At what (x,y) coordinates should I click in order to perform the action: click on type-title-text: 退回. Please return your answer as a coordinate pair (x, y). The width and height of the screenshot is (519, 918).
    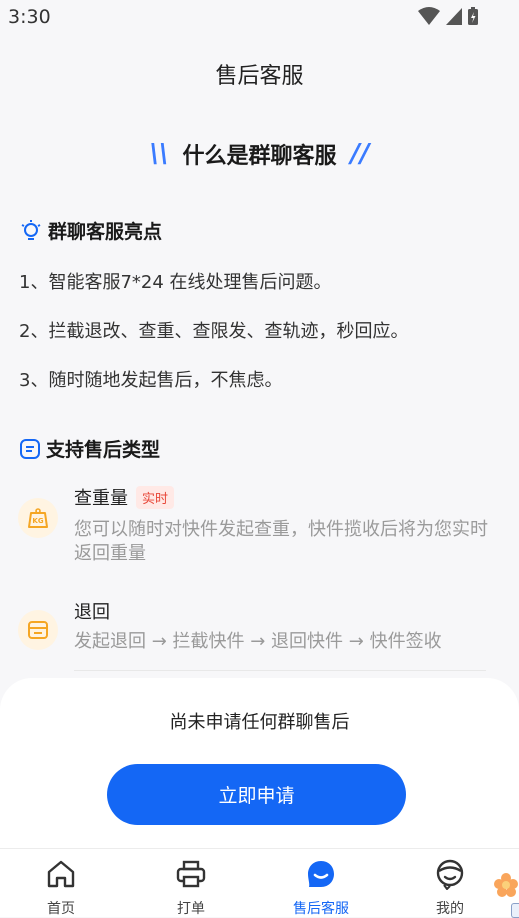
    Looking at the image, I should click on (92, 612).